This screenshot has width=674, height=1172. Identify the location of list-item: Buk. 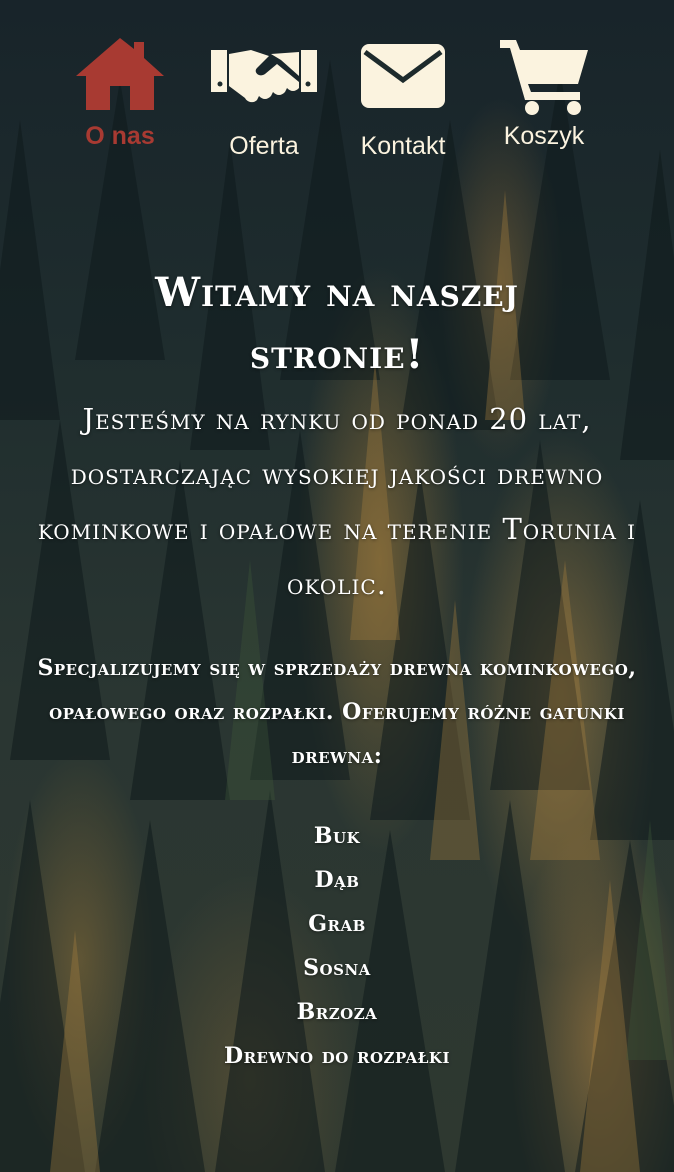
(337, 836).